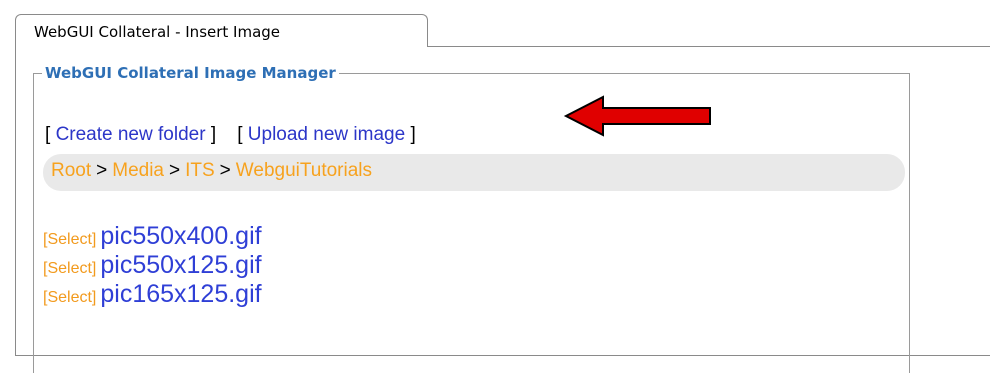 Image resolution: width=990 pixels, height=373 pixels. I want to click on breadcrumb-root: Root, so click(71, 170).